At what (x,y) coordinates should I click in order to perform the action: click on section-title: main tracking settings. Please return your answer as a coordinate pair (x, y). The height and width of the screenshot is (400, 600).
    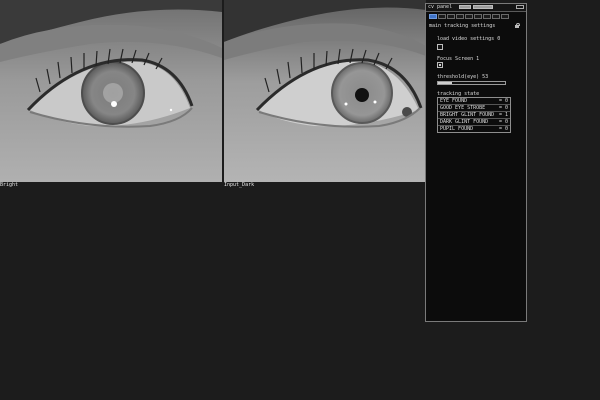
    Looking at the image, I should click on (462, 26).